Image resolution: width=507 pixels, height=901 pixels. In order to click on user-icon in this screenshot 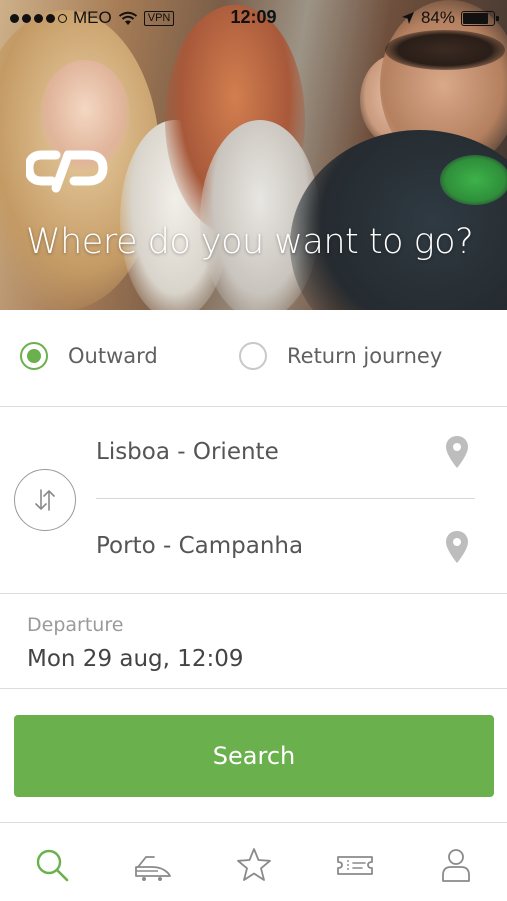, I will do `click(456, 865)`.